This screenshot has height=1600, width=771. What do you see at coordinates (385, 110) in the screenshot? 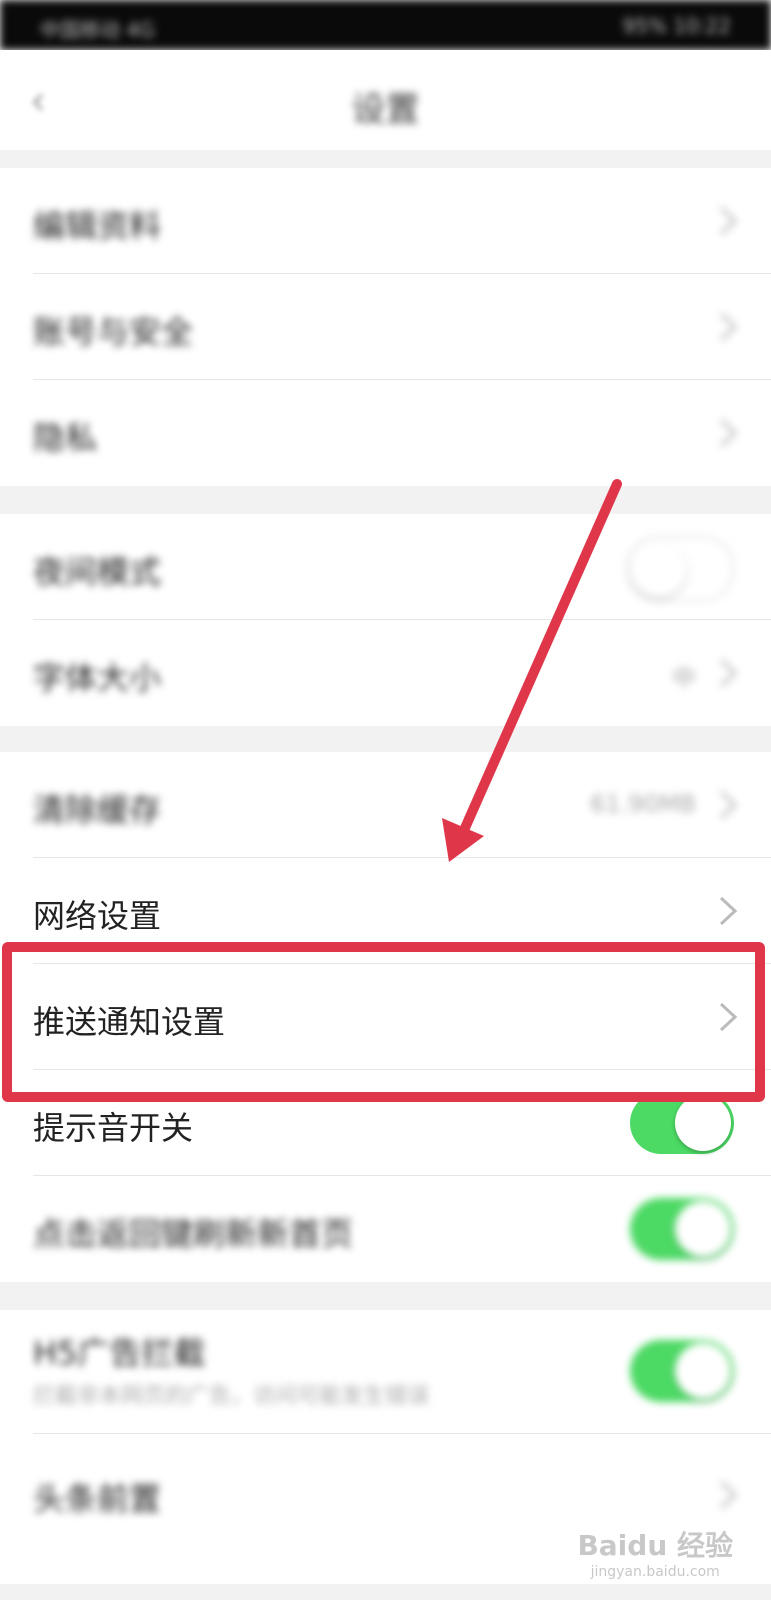
I see `page-title: 设置` at bounding box center [385, 110].